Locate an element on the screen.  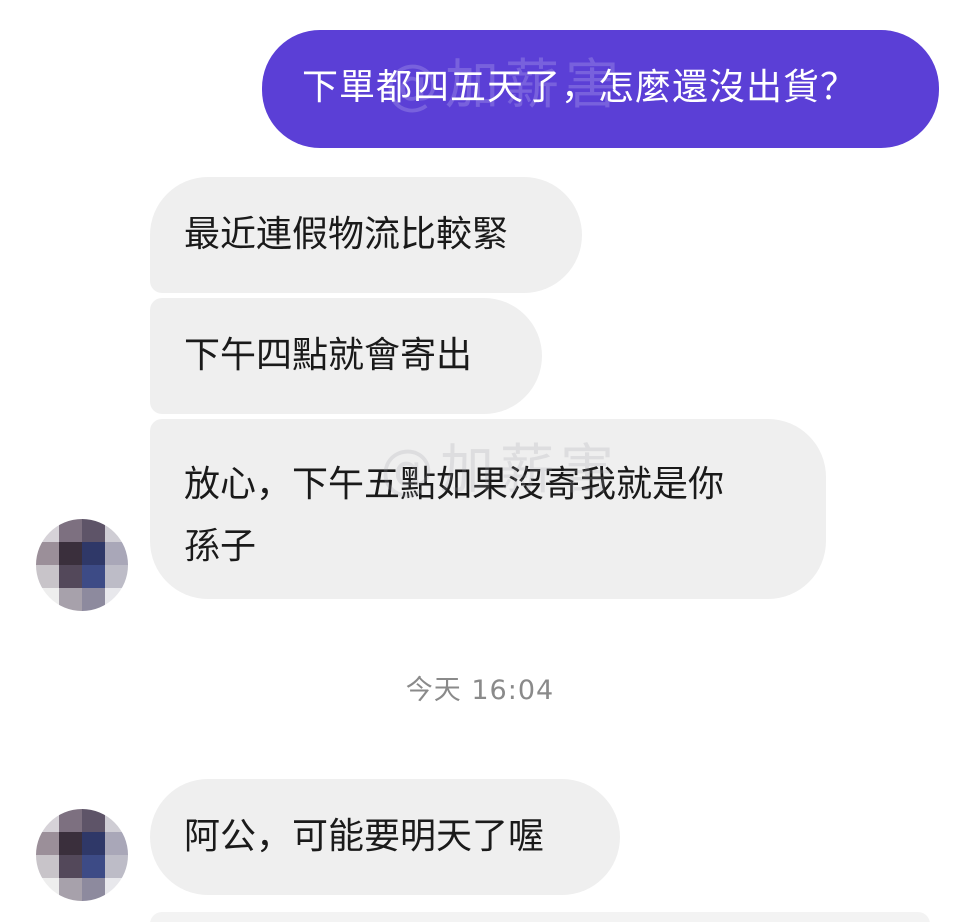
incoming-message-bubble: 下午四點就會寄出 is located at coordinates (346, 356).